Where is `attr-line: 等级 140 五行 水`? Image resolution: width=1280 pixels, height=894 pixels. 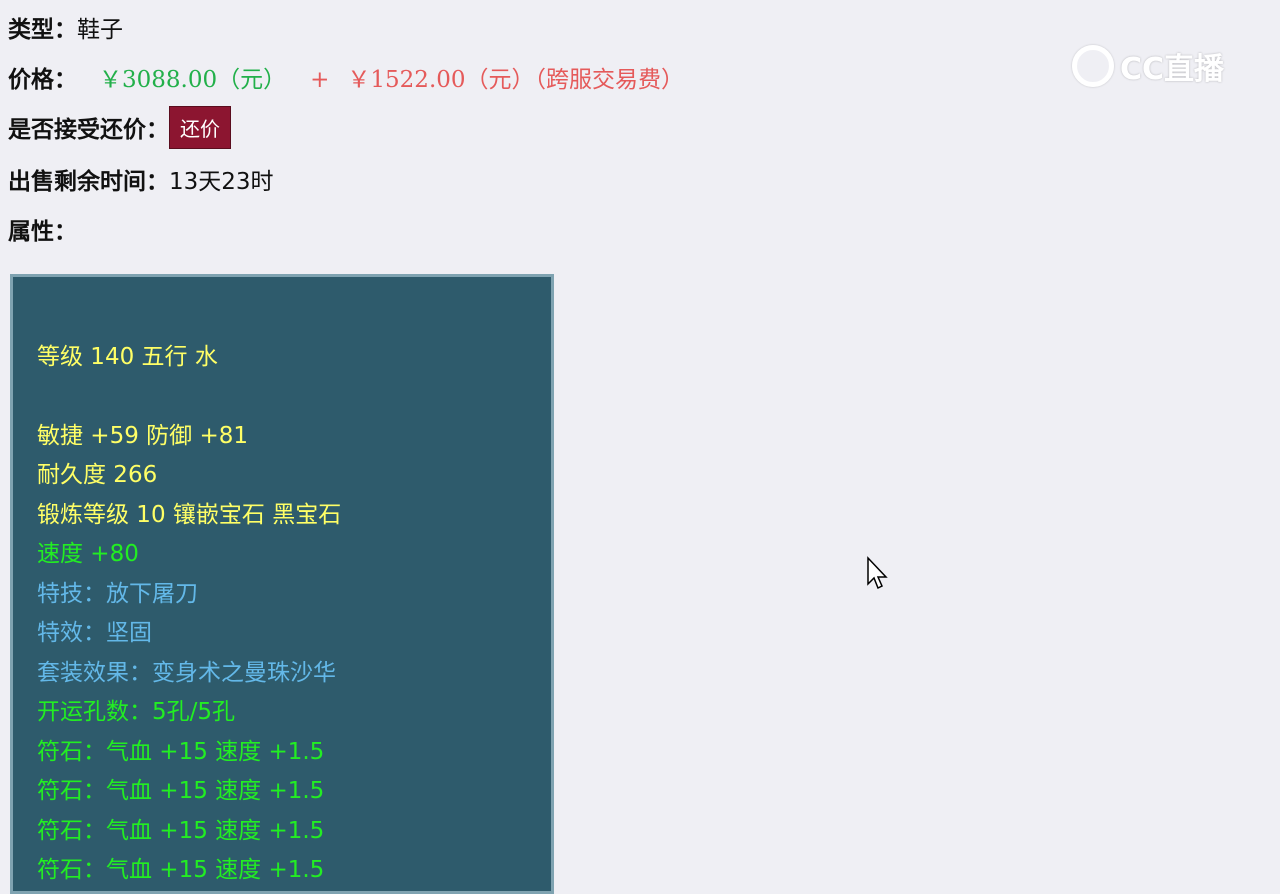 attr-line: 等级 140 五行 水 is located at coordinates (127, 357).